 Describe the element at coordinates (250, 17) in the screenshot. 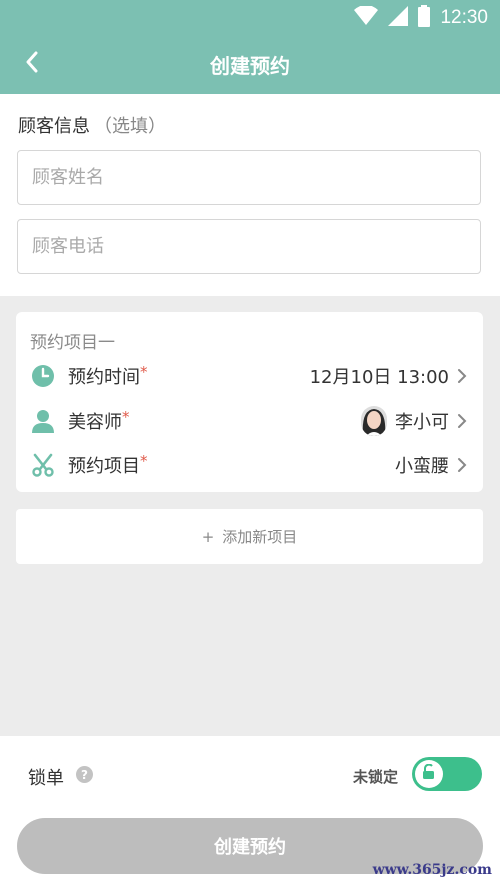

I see `status-bar: 12:30` at that location.